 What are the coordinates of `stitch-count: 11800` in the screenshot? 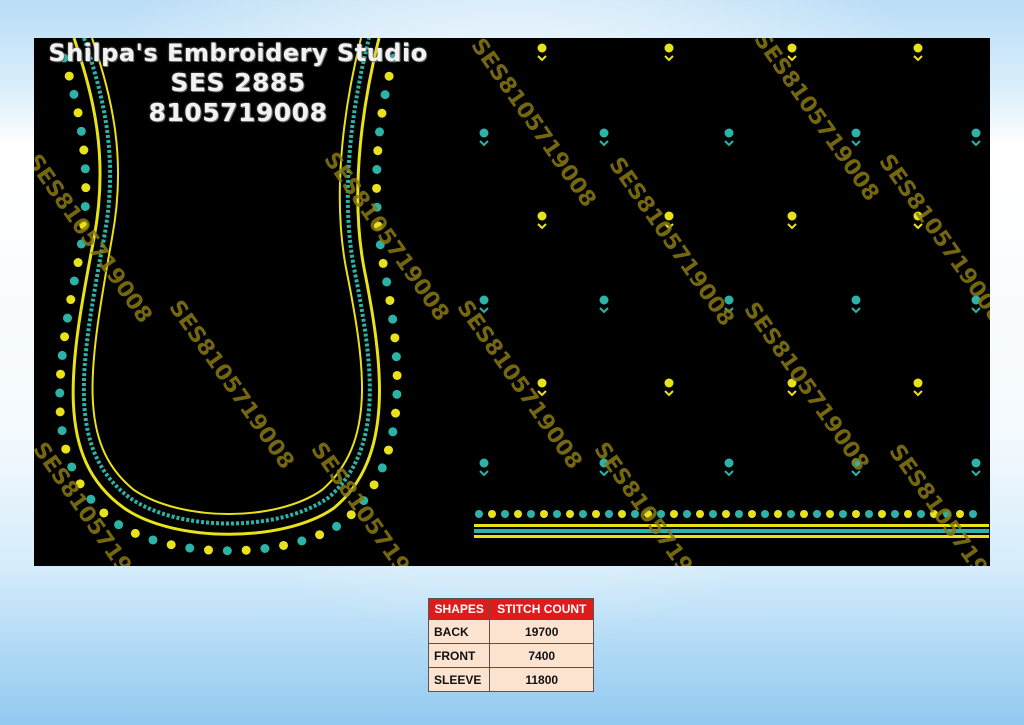 It's located at (541, 679).